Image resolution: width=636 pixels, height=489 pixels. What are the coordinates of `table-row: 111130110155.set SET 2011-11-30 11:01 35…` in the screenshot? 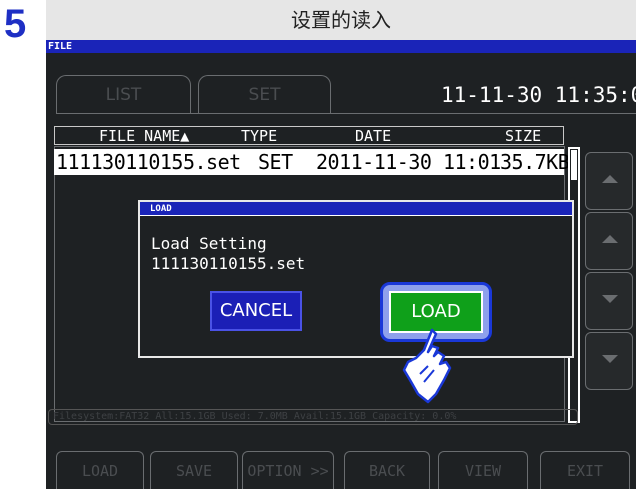 It's located at (312, 162).